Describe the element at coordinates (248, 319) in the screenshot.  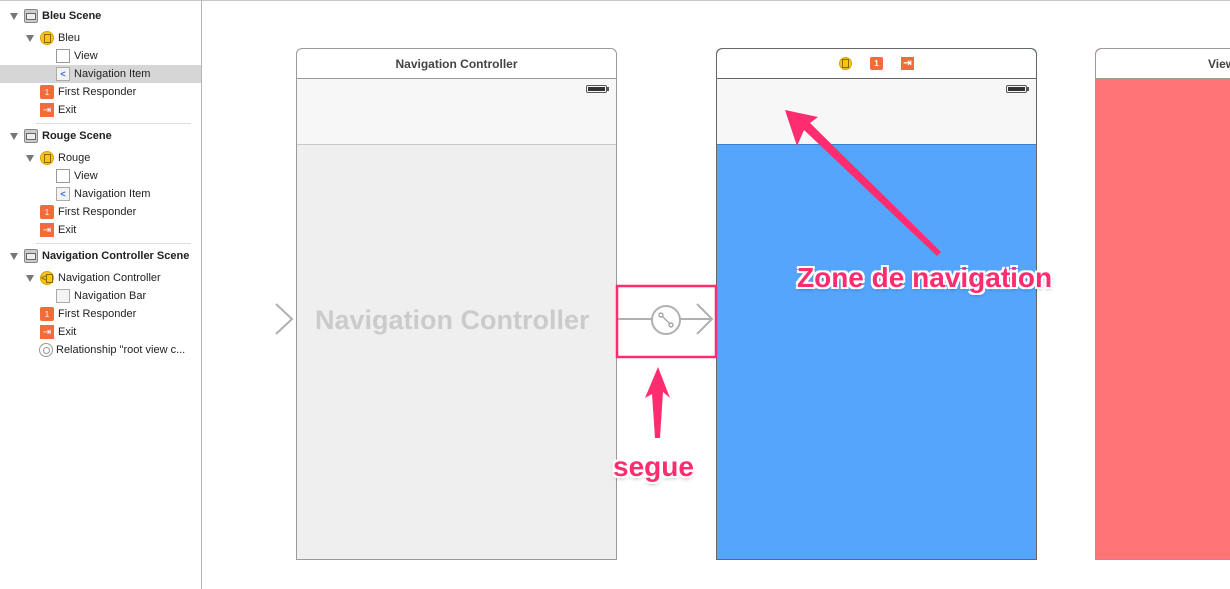
I see `initial-entry-arrow` at that location.